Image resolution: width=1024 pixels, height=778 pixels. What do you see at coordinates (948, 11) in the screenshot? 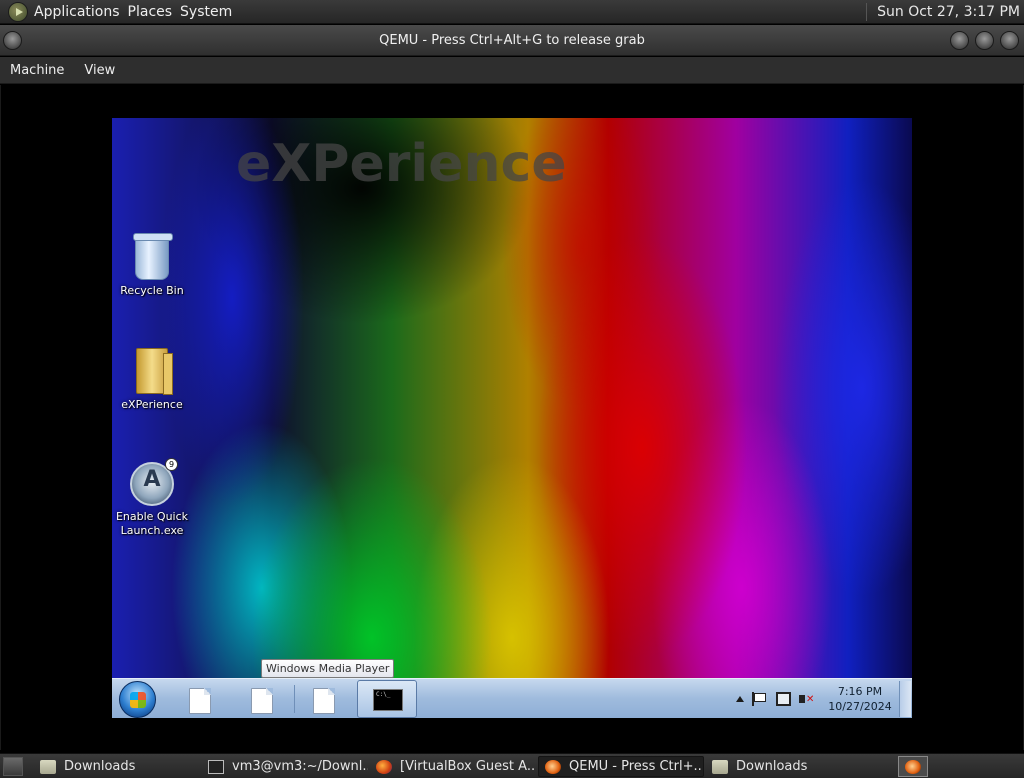
I see `panel-clock-text: Sun Oct 27, 3:17 PM` at bounding box center [948, 11].